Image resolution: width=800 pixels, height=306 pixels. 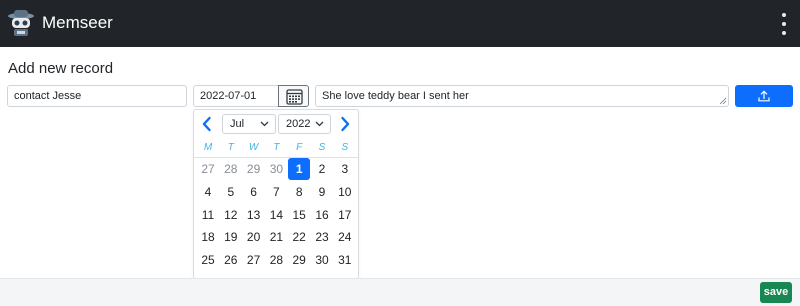 I want to click on save-button: save, so click(x=776, y=292).